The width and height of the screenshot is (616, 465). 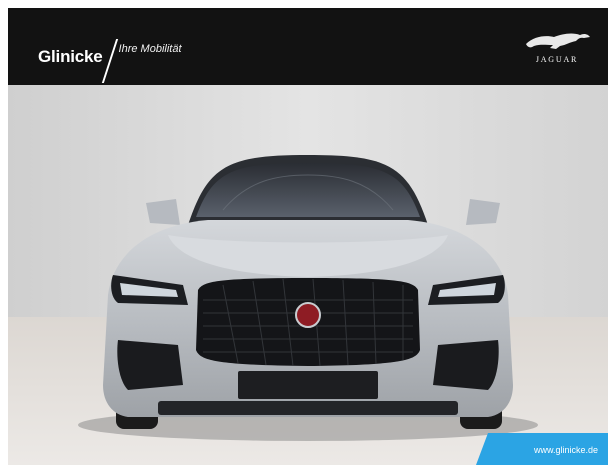 I want to click on dealer-tagline: Ihre Mobilität, so click(x=150, y=49).